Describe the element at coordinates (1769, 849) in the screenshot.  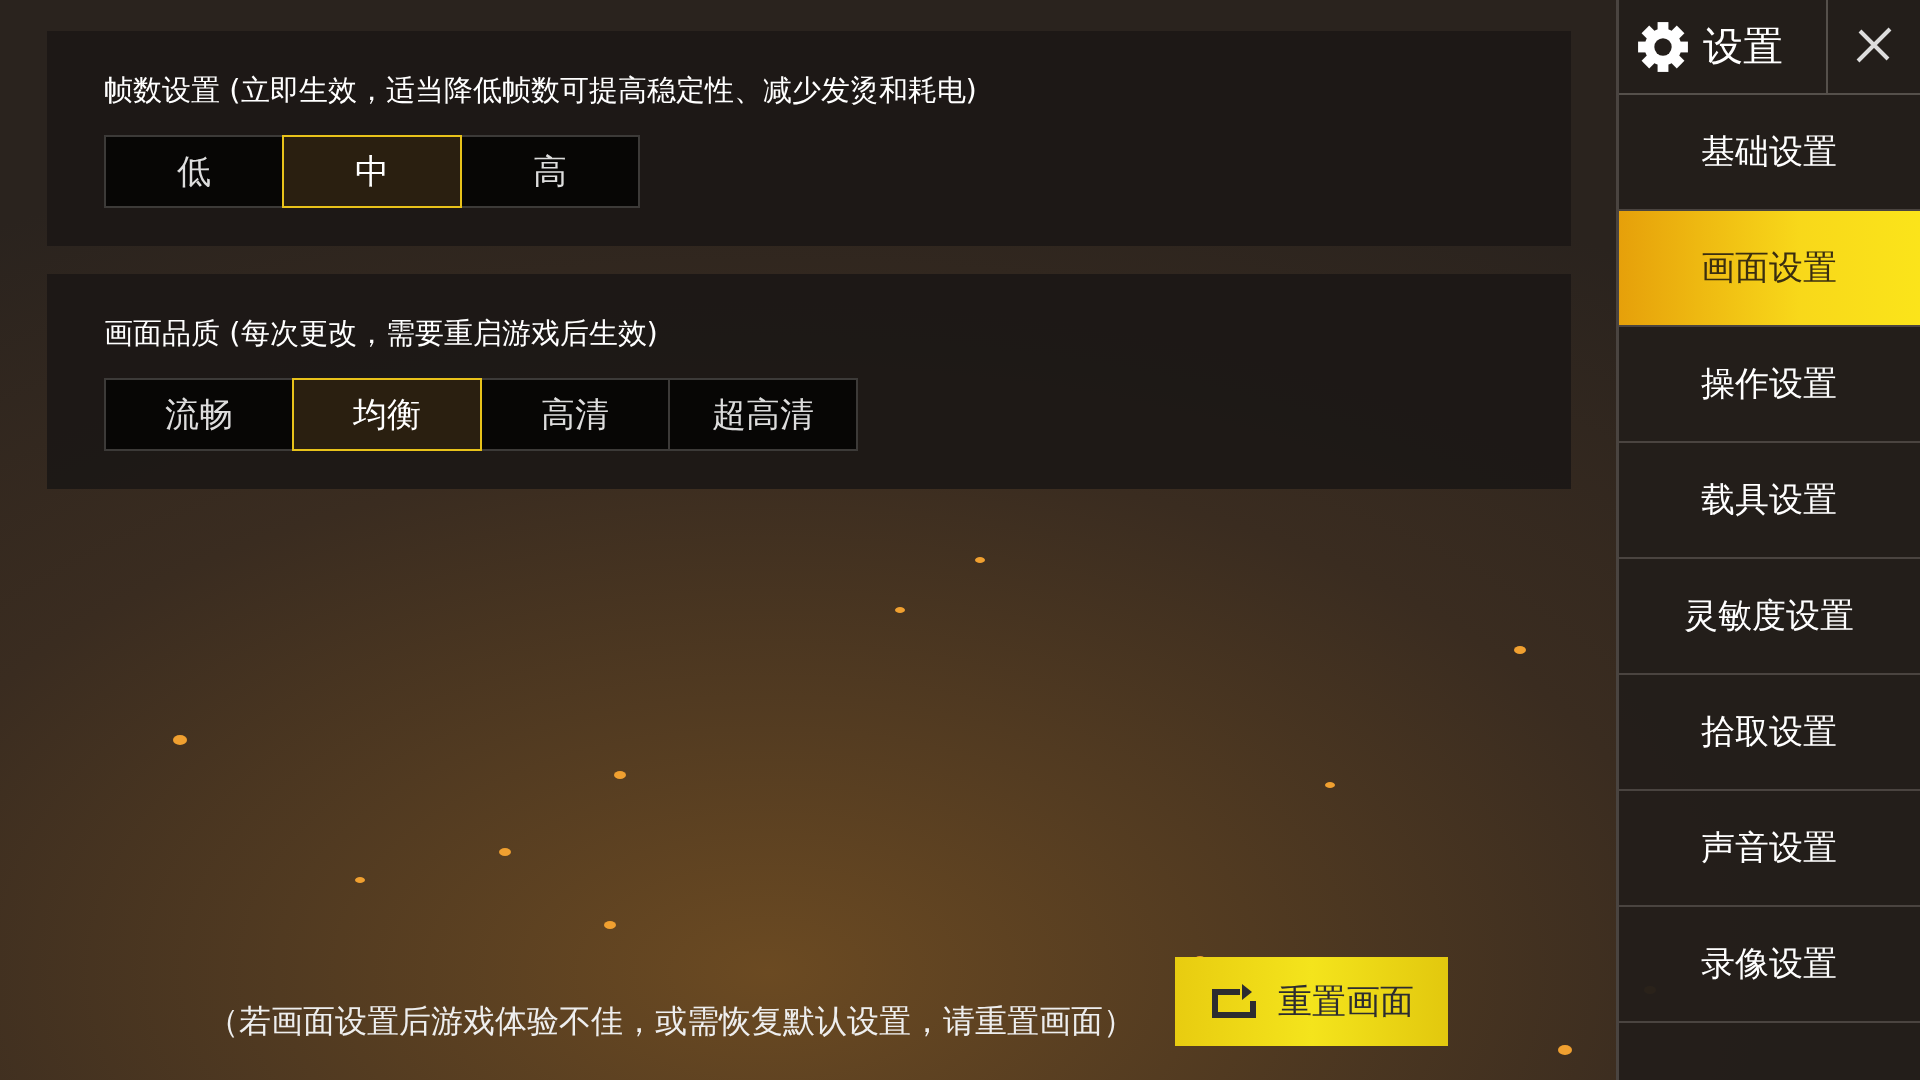
I see `sidebar-item: 声音设置` at that location.